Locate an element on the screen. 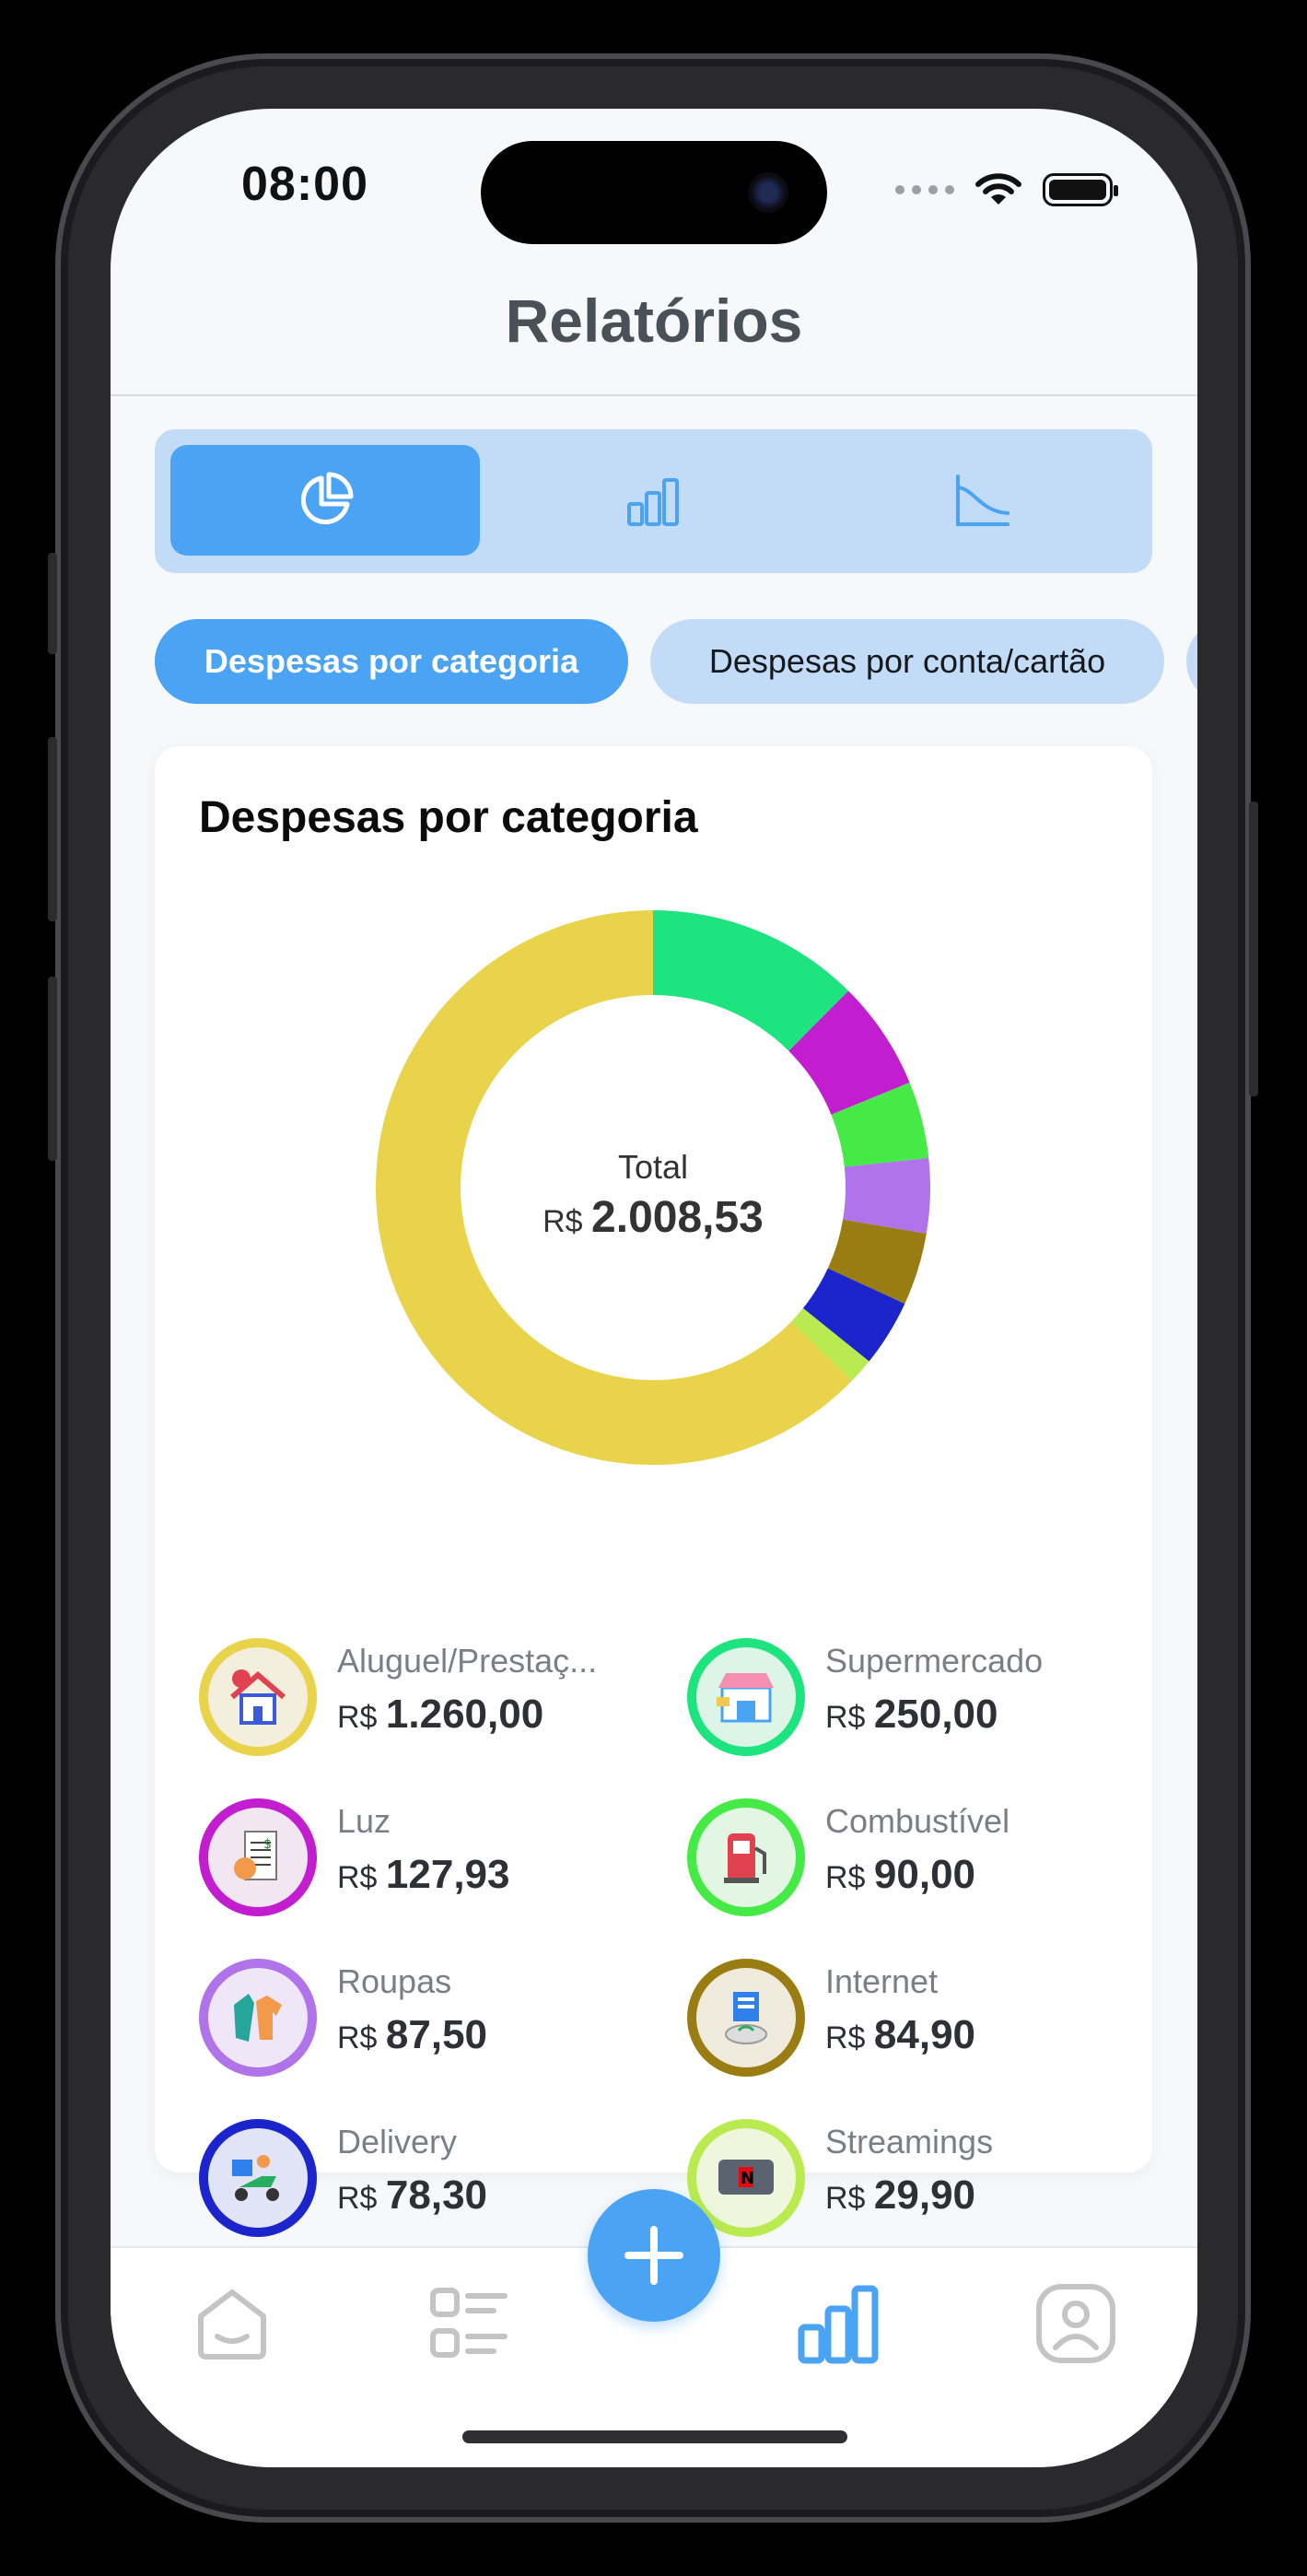 Image resolution: width=1307 pixels, height=2576 pixels. total-label: Total is located at coordinates (653, 1167).